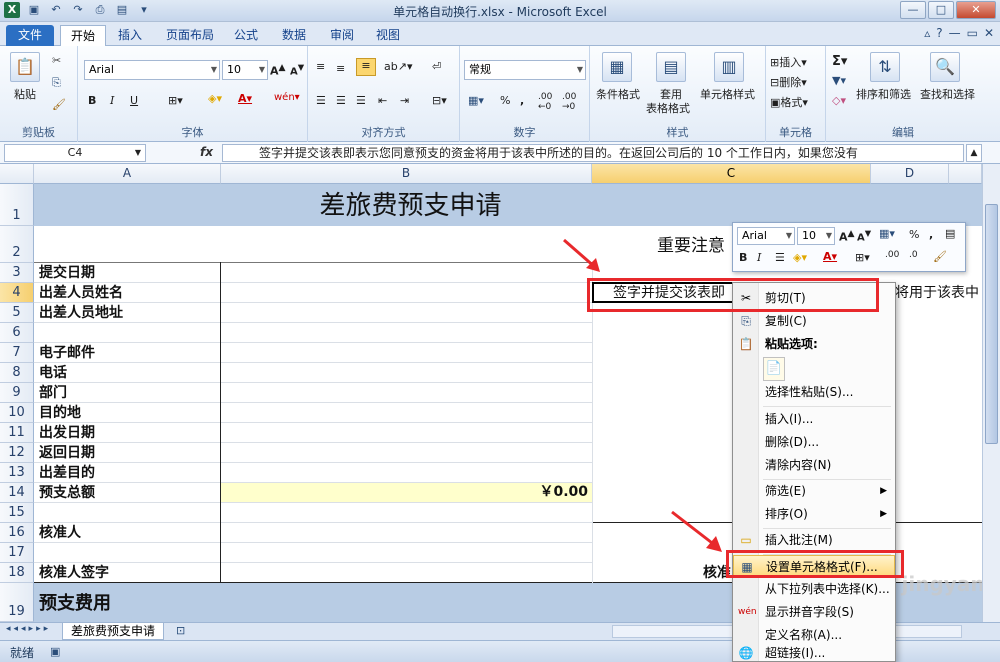  What do you see at coordinates (406, 174) in the screenshot?
I see `column-header-b: B` at bounding box center [406, 174].